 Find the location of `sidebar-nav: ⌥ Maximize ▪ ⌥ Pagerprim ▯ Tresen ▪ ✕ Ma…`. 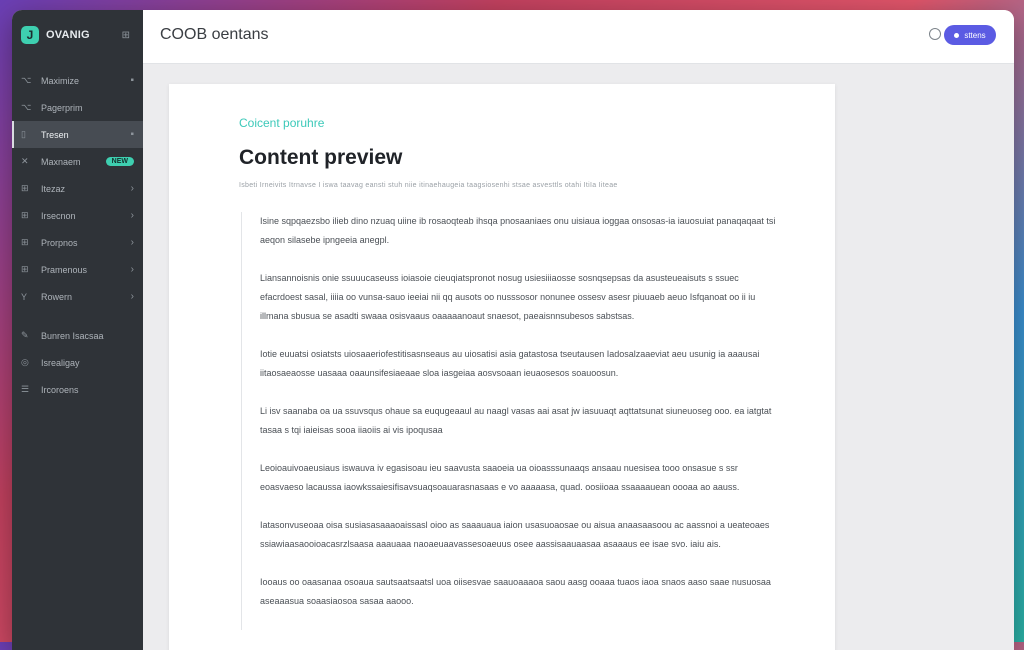

sidebar-nav: ⌥ Maximize ▪ ⌥ Pagerprim ▯ Tresen ▪ ✕ Ma… is located at coordinates (77, 235).